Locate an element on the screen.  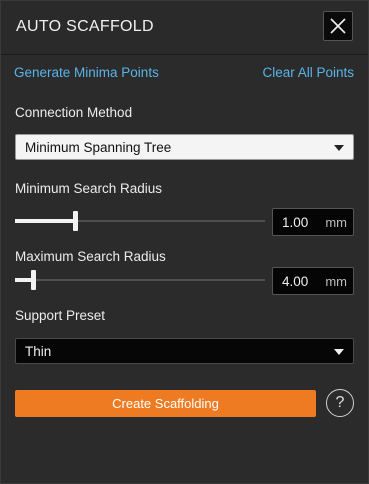
minimum-search-radius-input: 1.00 mm is located at coordinates (313, 222).